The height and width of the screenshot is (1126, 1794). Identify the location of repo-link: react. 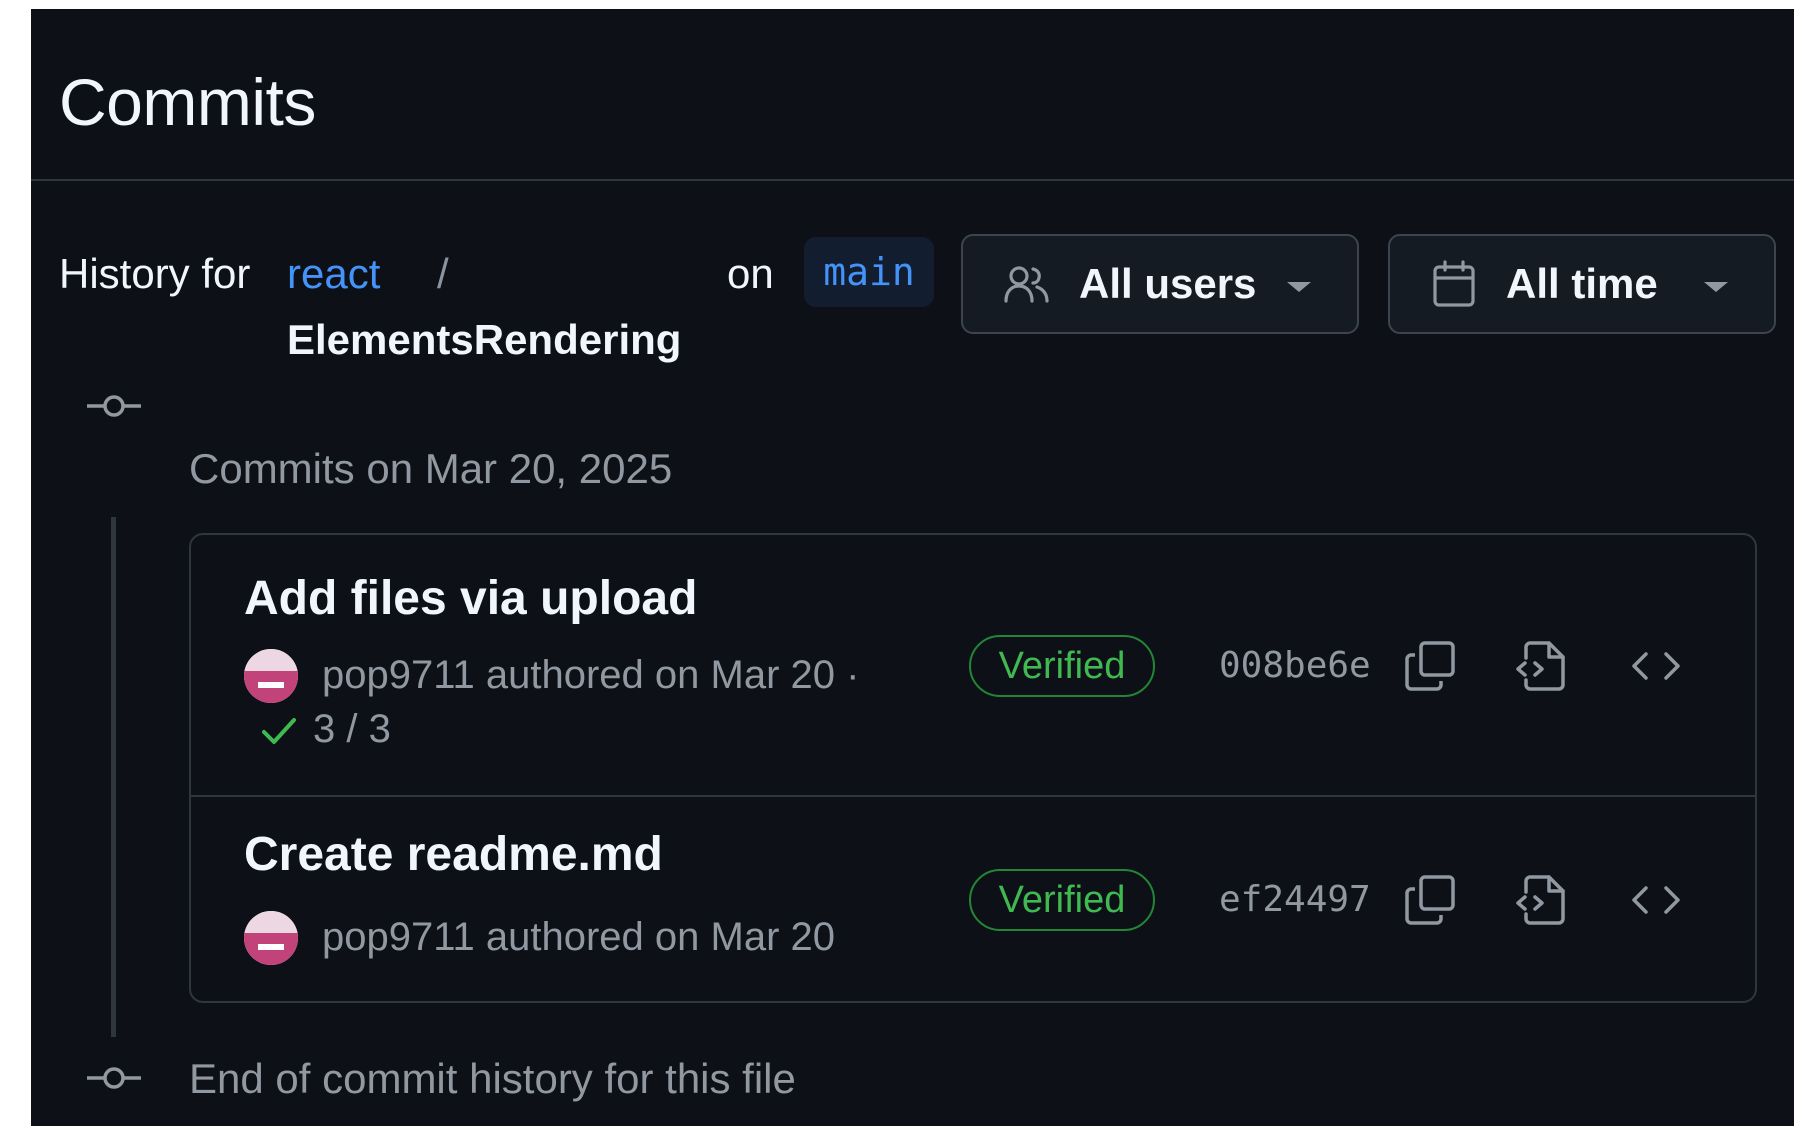
(333, 274).